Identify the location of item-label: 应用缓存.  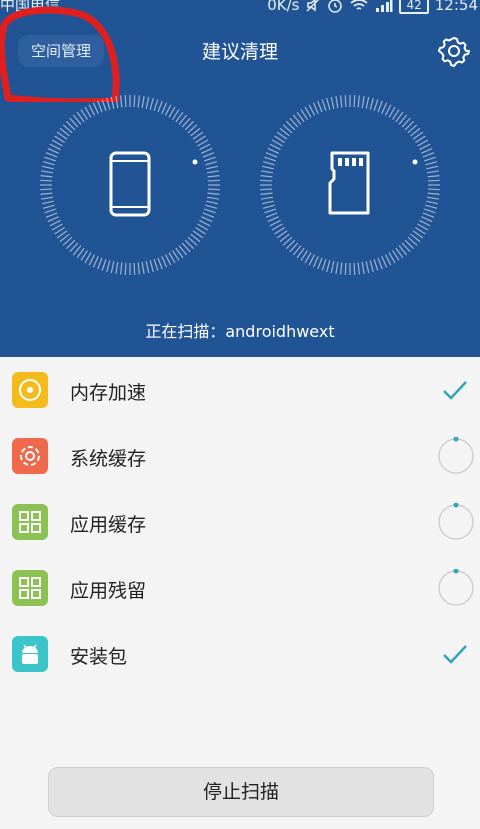
(108, 525).